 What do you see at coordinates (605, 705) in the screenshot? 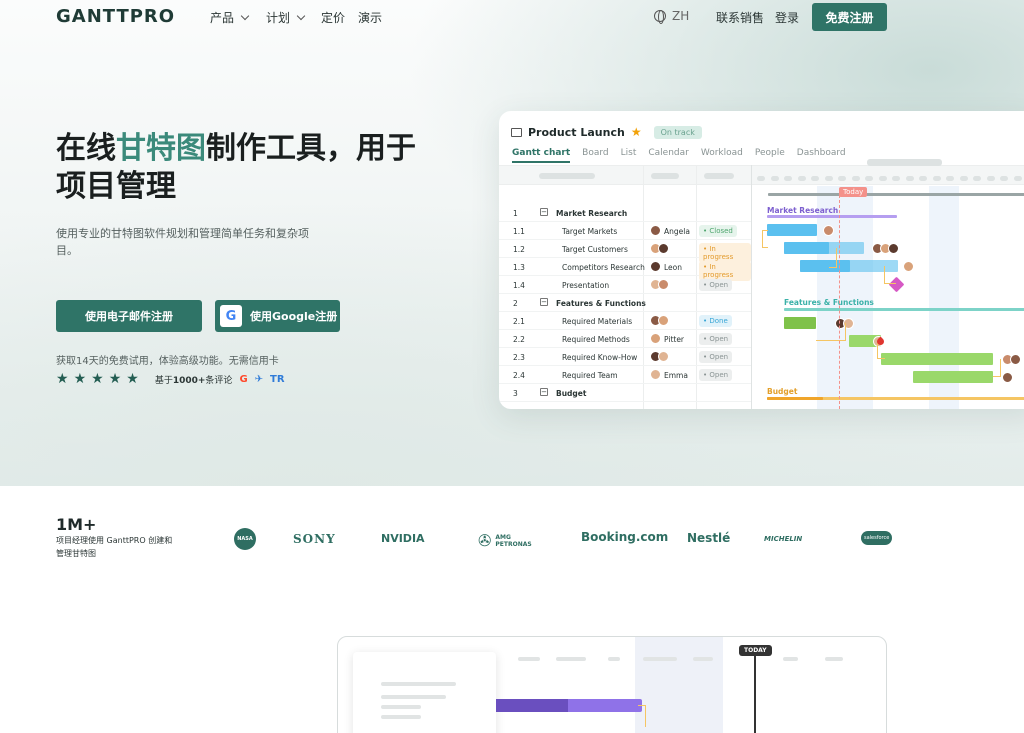
I see `demo-bar` at bounding box center [605, 705].